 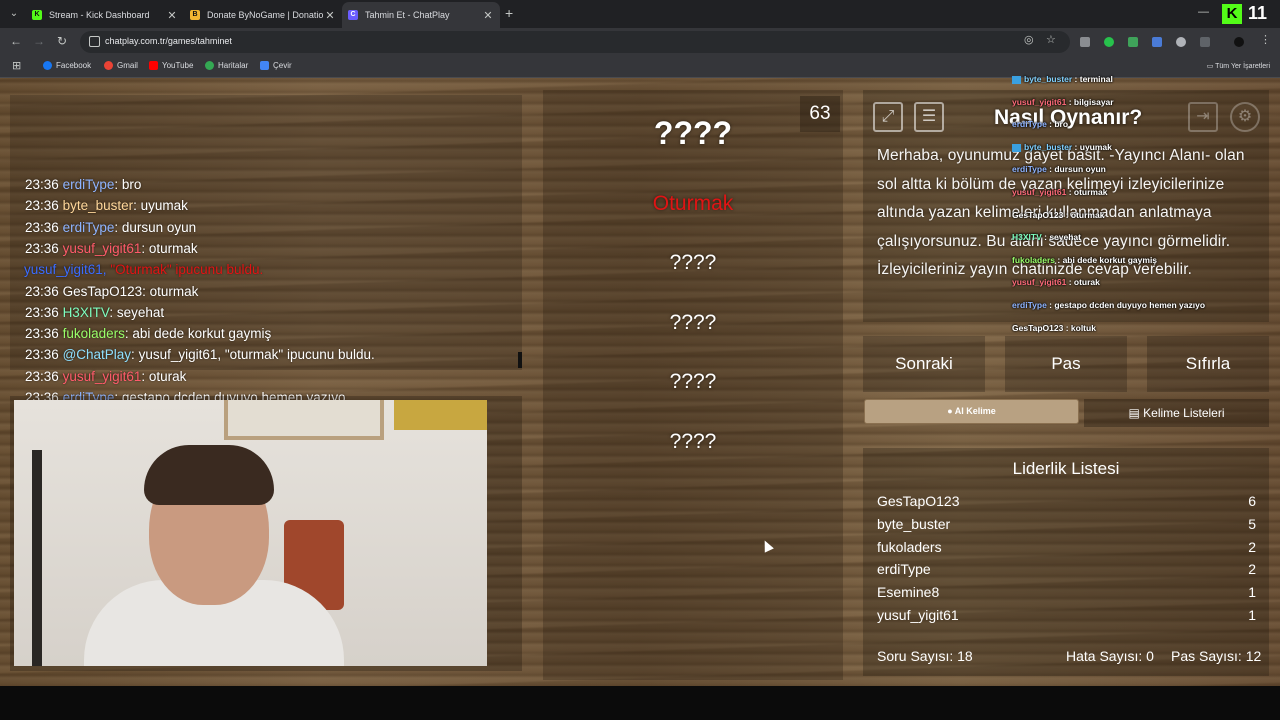 What do you see at coordinates (1040, 124) in the screenshot?
I see `overlay-chat-message: erdiType : bro` at bounding box center [1040, 124].